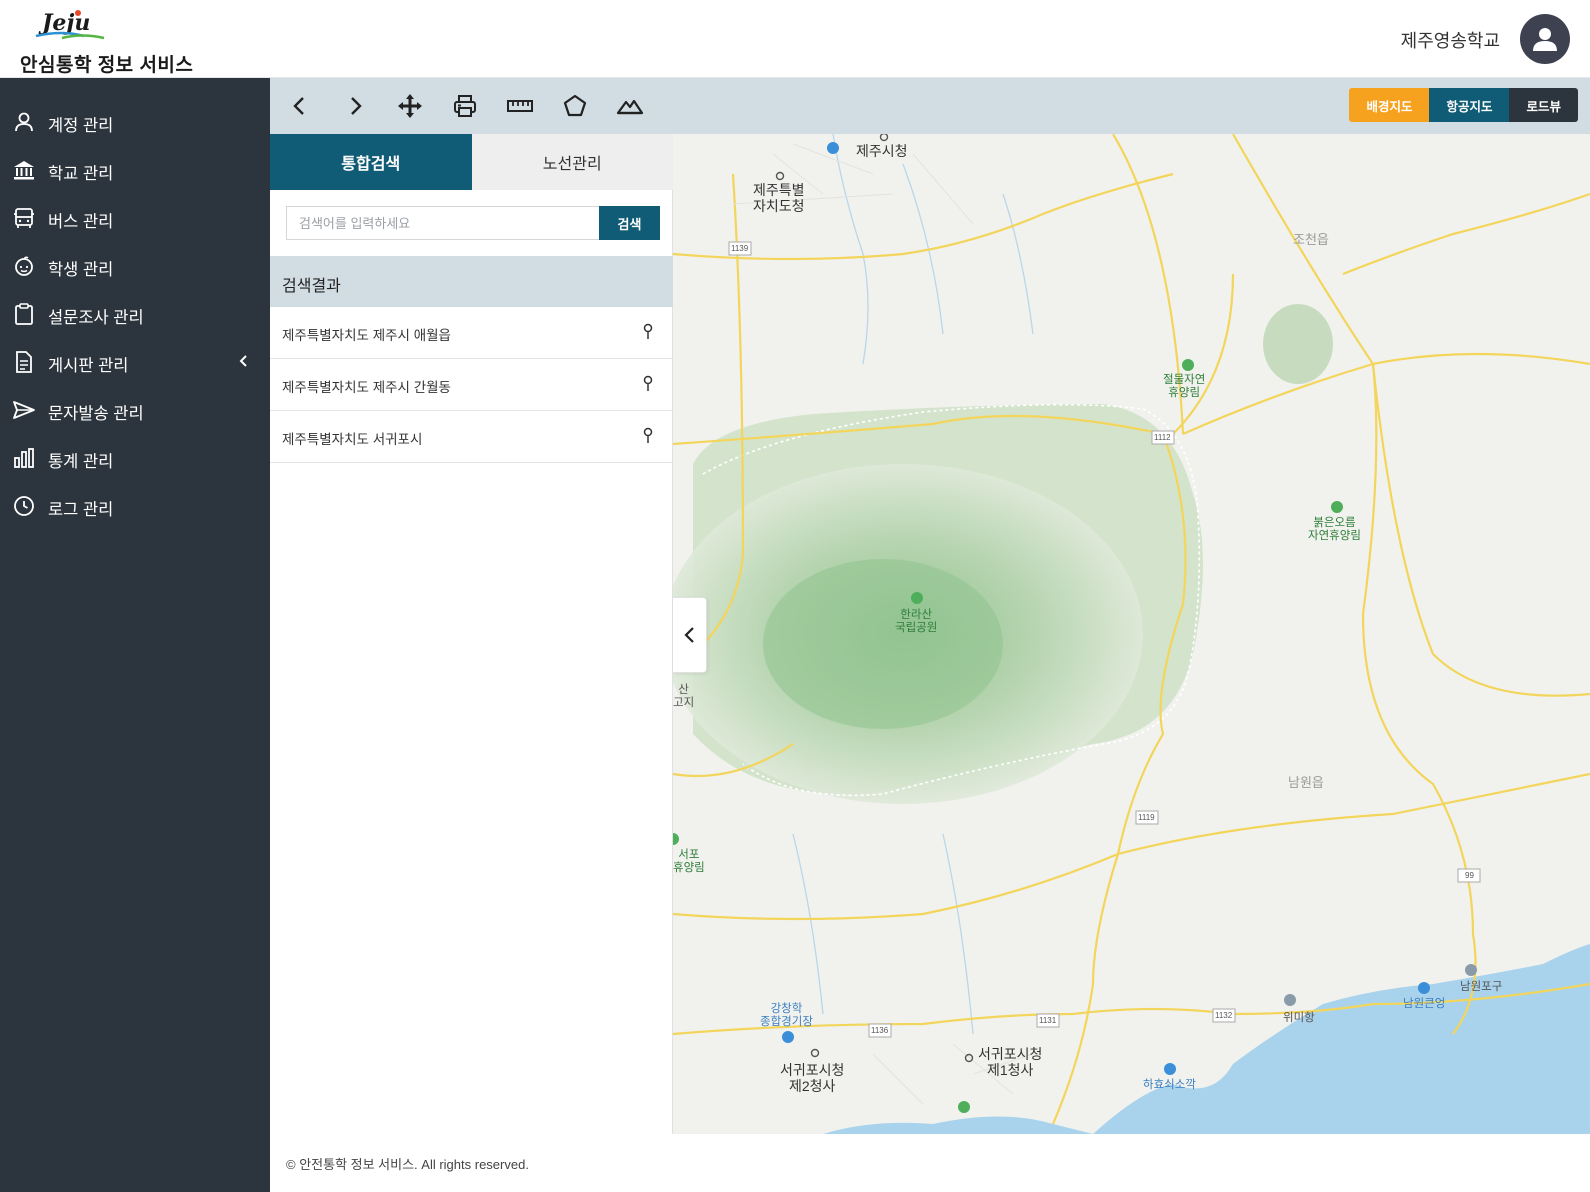  What do you see at coordinates (1481, 987) in the screenshot?
I see `map-label: 남원포구` at bounding box center [1481, 987].